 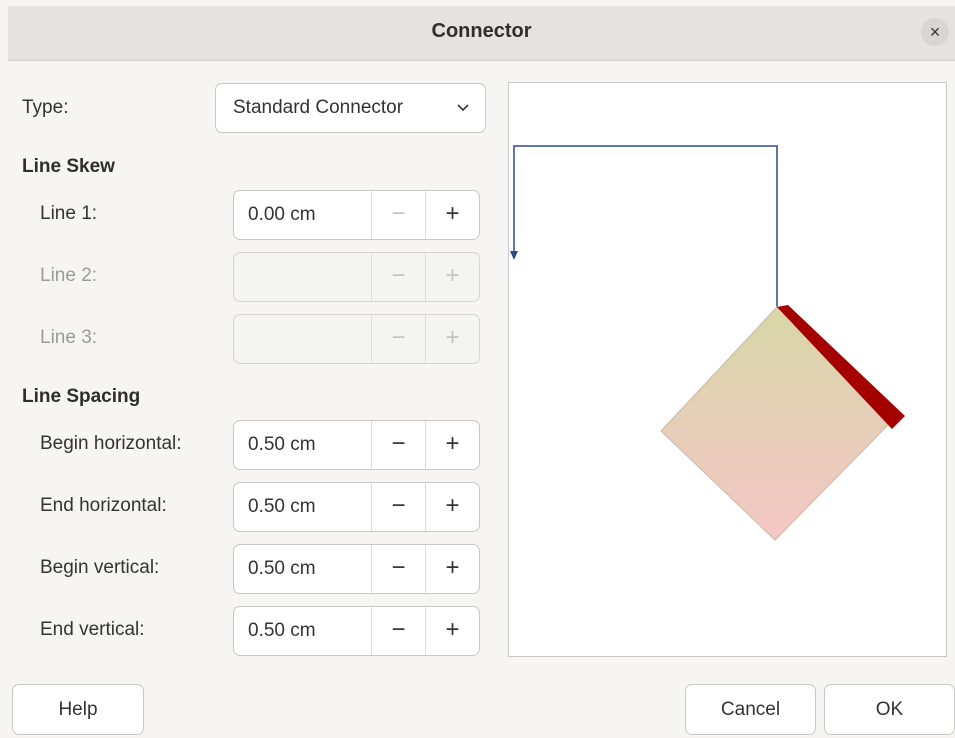 I want to click on line-skew-heading: Line Skew, so click(x=68, y=166).